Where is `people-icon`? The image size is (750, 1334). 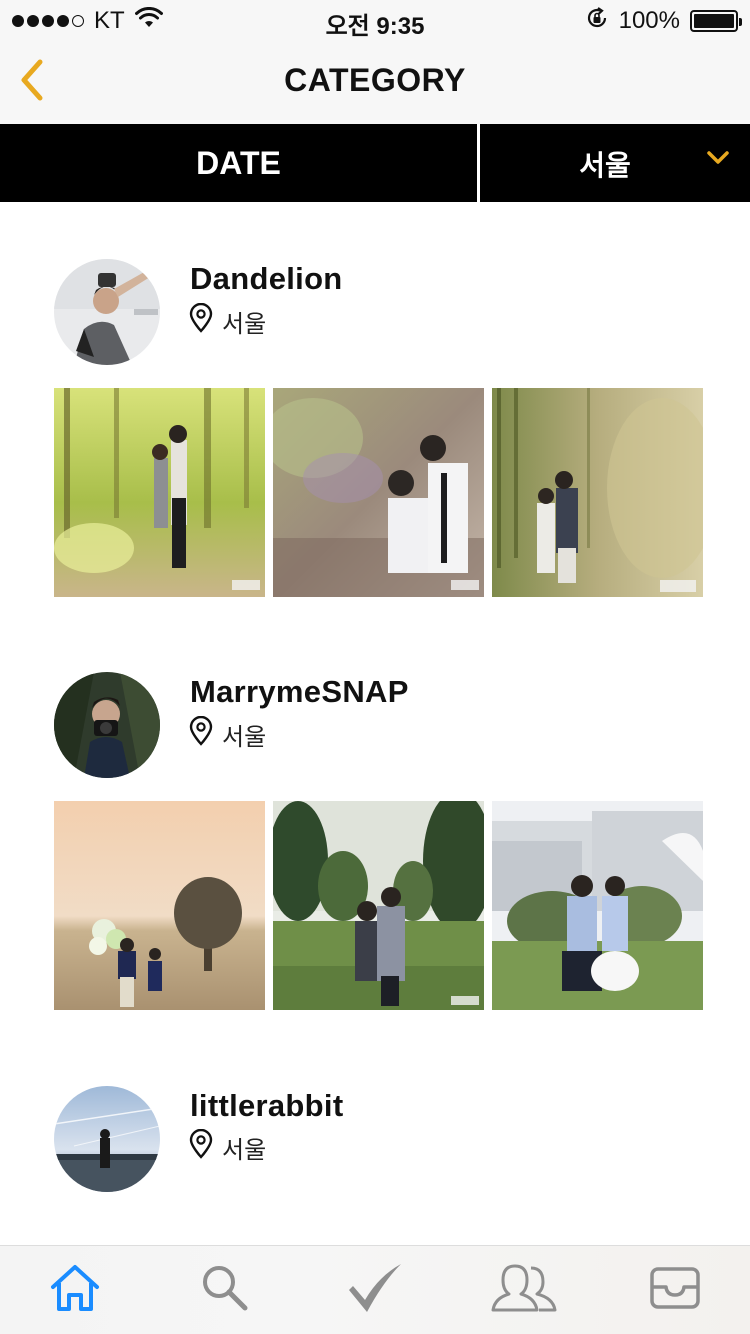
people-icon is located at coordinates (525, 1290).